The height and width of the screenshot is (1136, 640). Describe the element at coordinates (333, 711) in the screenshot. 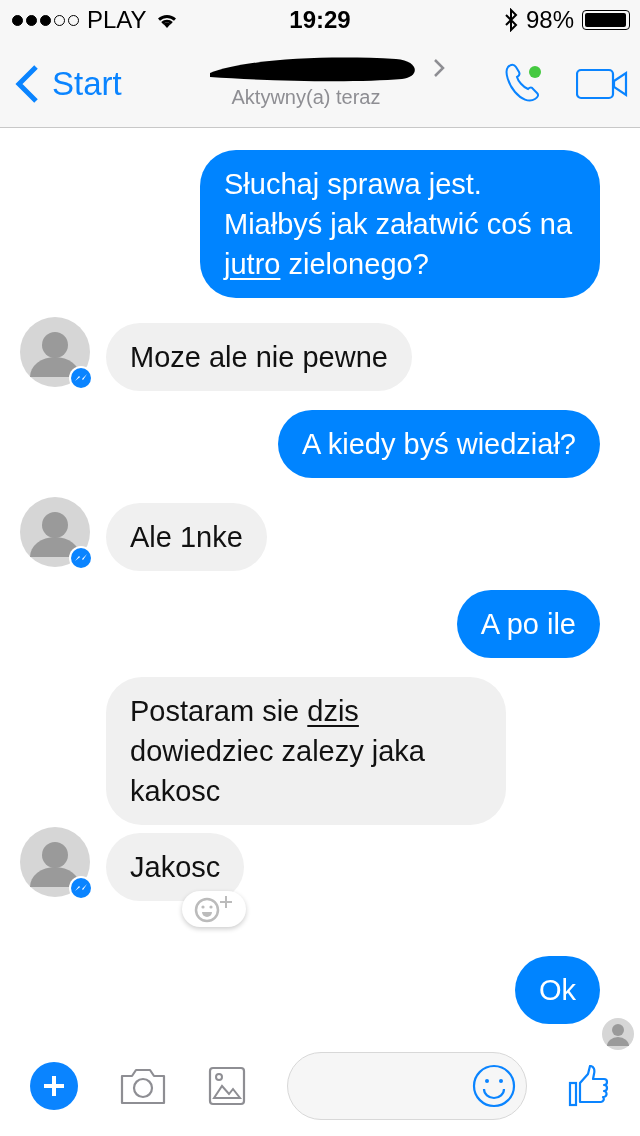

I see `link: dzis` at that location.